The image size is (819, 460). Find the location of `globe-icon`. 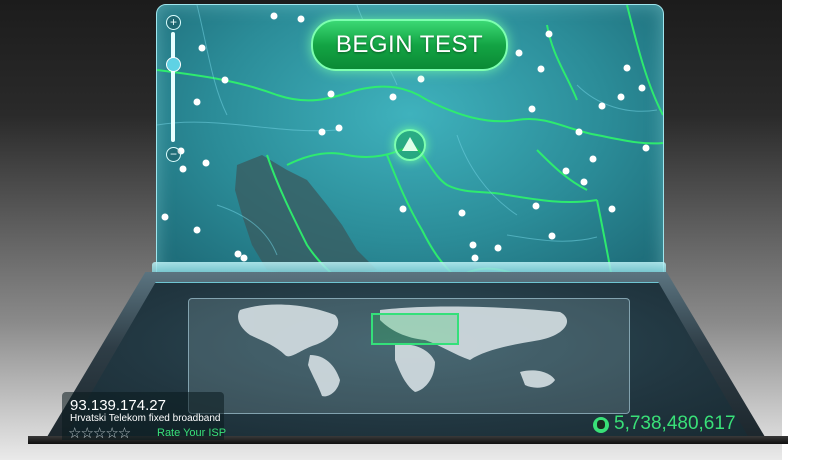

globe-icon is located at coordinates (601, 425).